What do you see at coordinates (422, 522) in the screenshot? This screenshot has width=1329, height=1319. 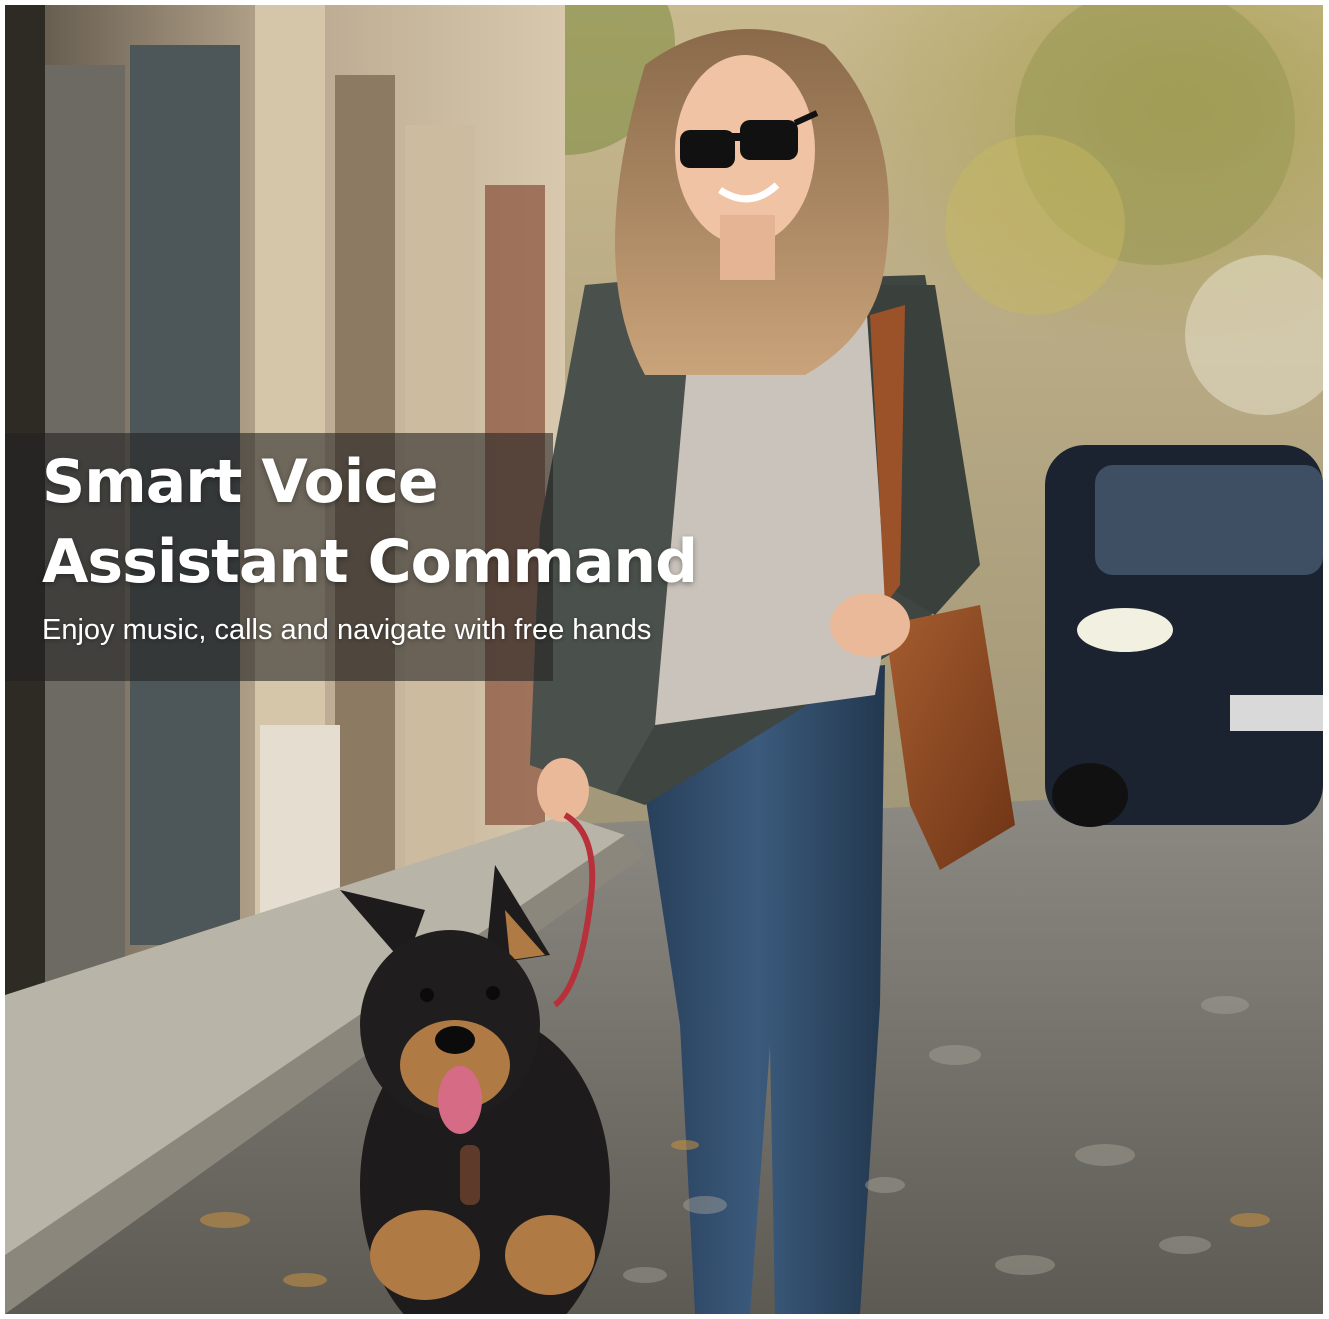 I see `headline: Smart Voice Assistant Command` at bounding box center [422, 522].